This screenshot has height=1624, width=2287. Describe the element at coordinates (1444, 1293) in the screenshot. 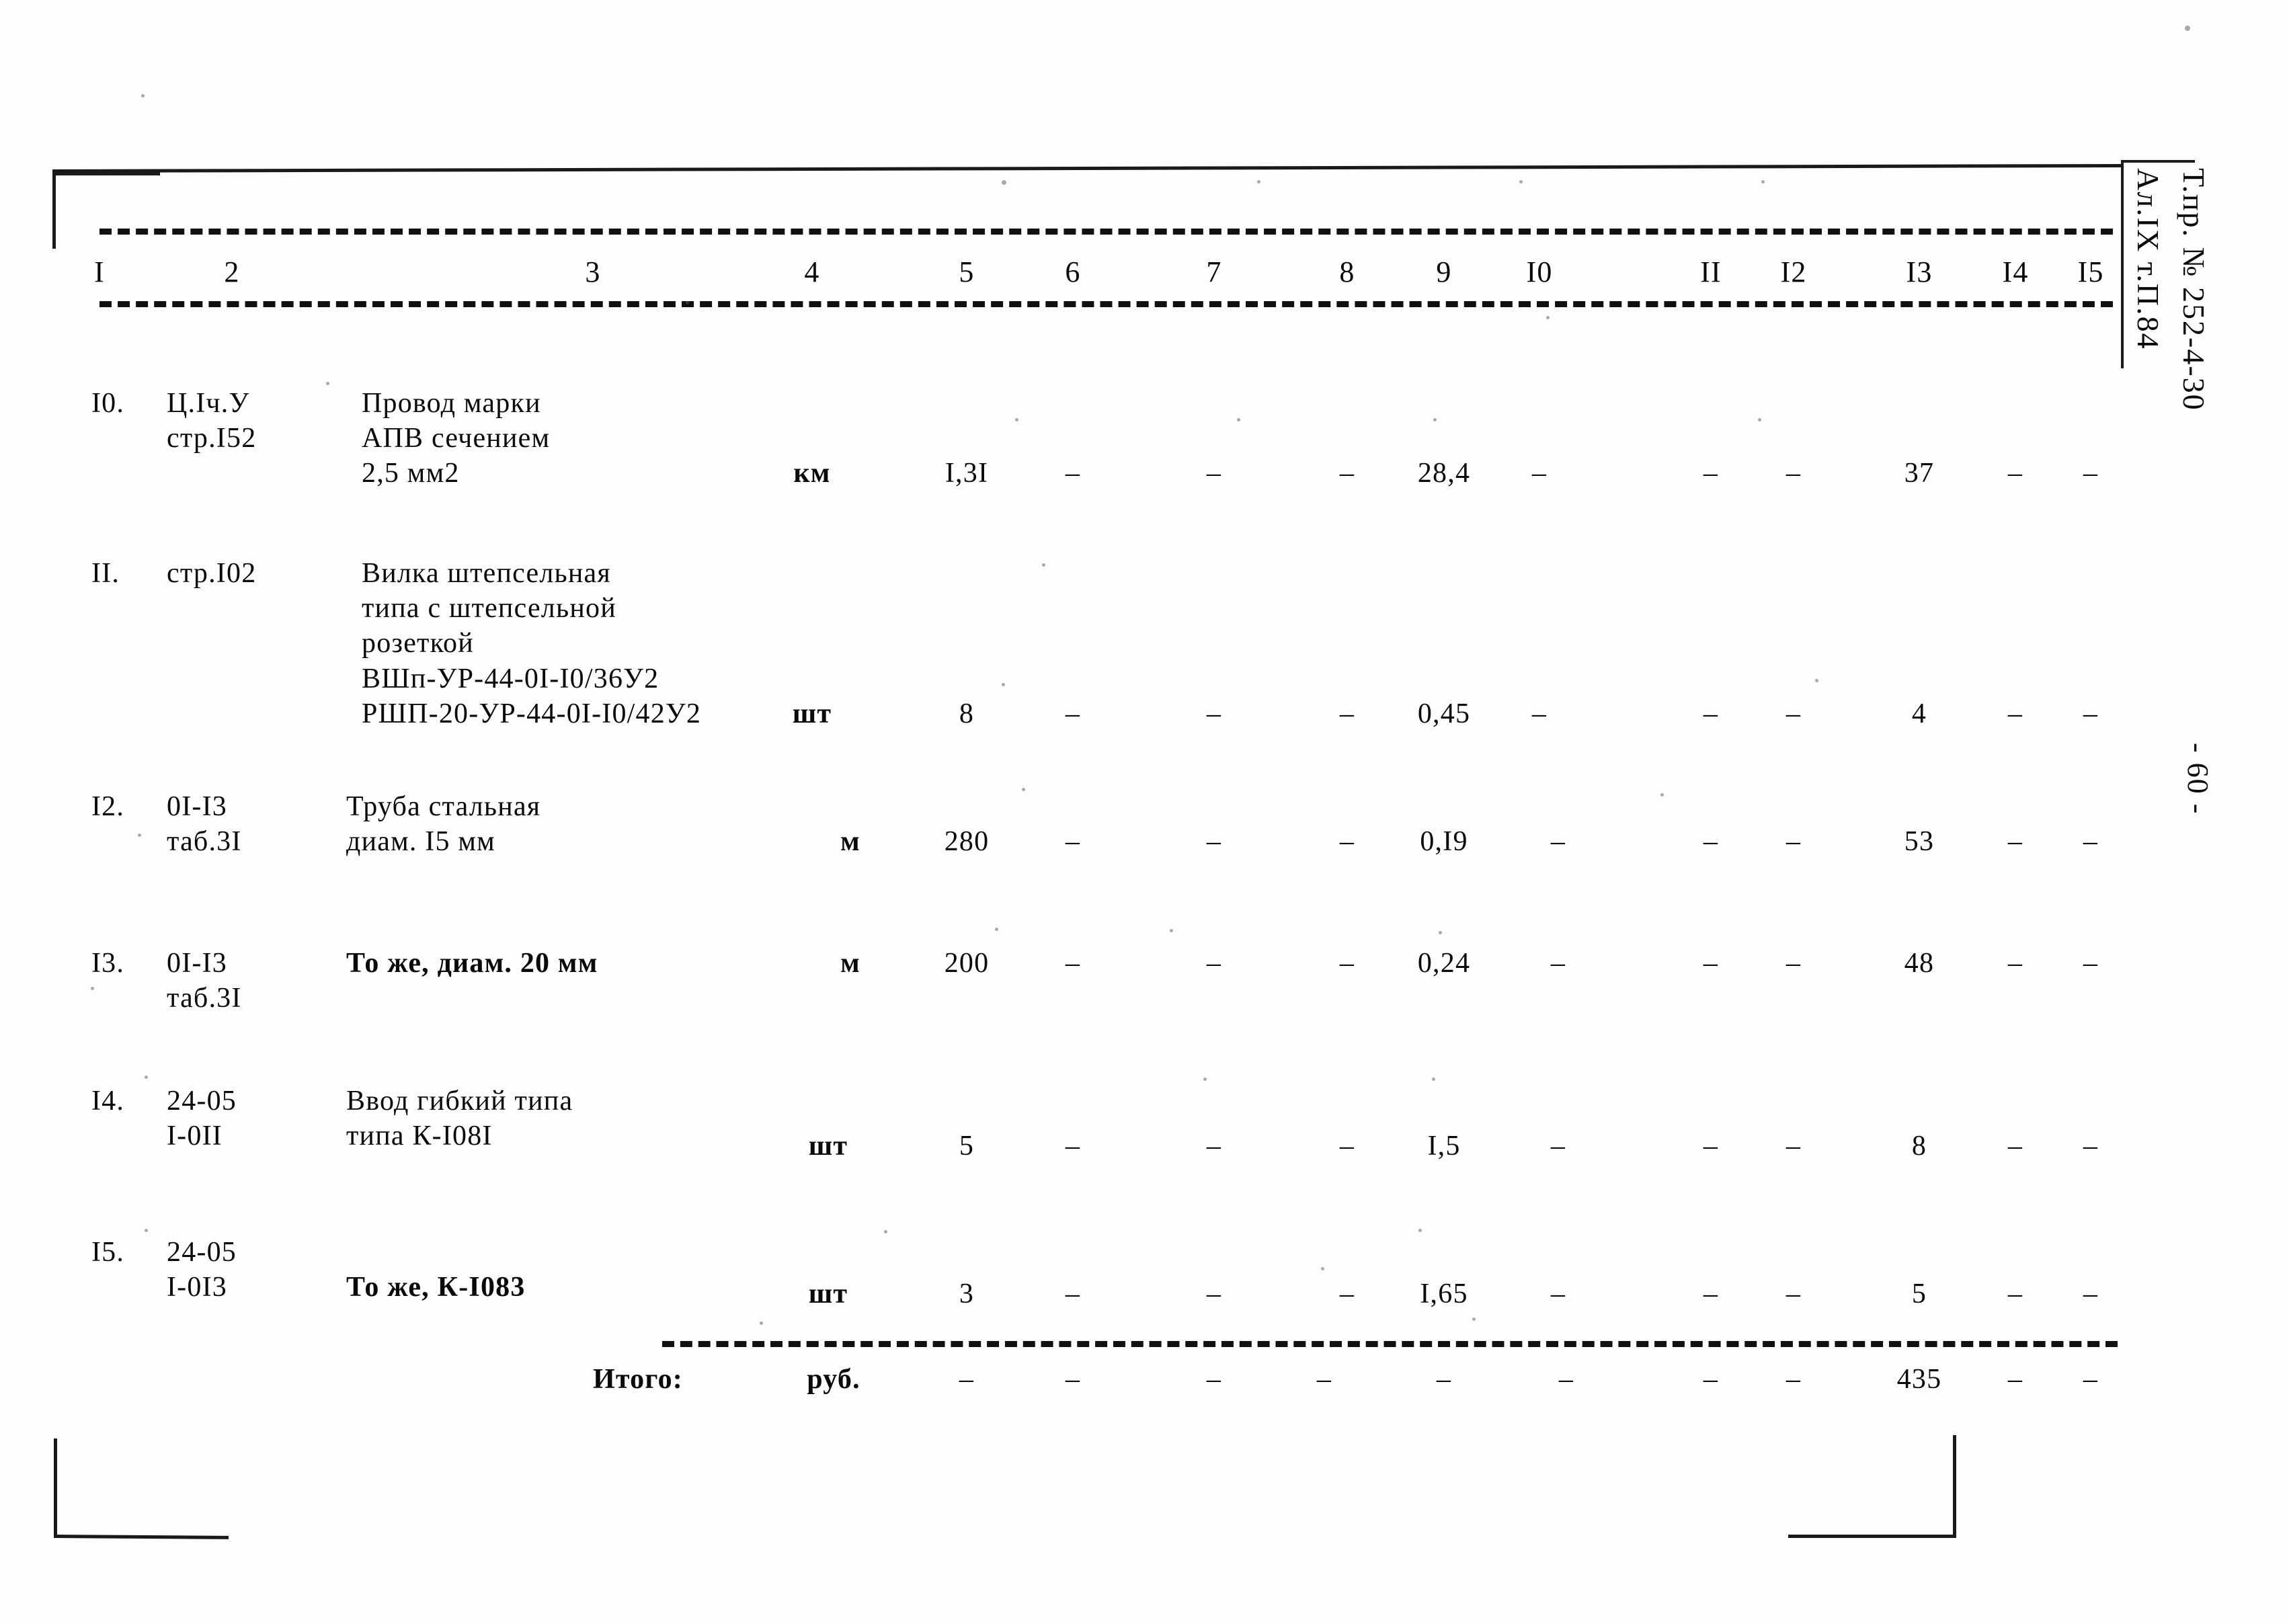

I see `table-cell-c9: I,65` at that location.